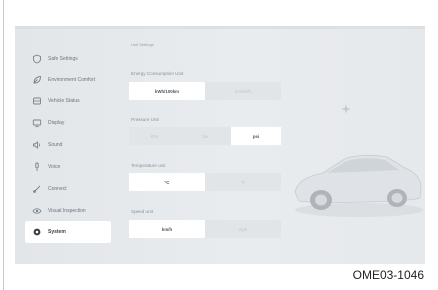 The width and height of the screenshot is (438, 290). I want to click on sidebar-item-environment-comfort: Environment Comfort, so click(68, 80).